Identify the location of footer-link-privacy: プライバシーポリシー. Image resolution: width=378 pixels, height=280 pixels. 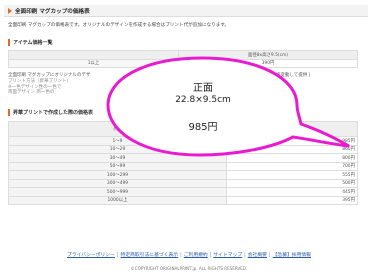
(91, 255).